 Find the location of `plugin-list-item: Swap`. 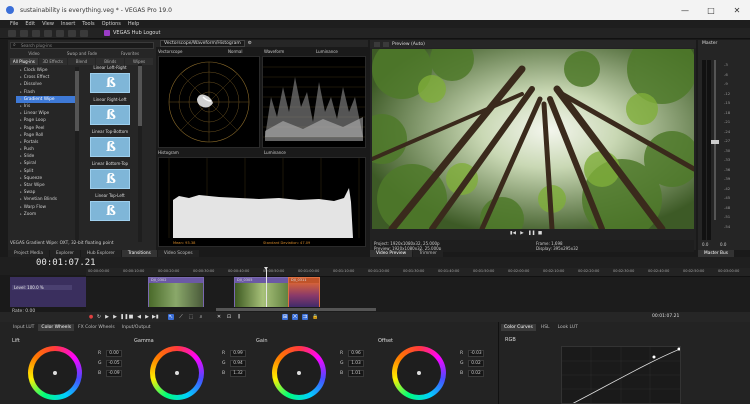

plugin-list-item: Swap is located at coordinates (46, 192).